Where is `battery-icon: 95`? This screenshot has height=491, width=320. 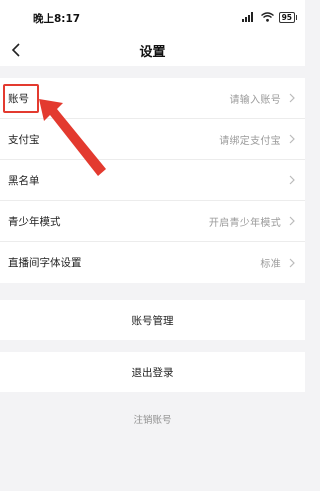
battery-icon: 95 is located at coordinates (288, 17).